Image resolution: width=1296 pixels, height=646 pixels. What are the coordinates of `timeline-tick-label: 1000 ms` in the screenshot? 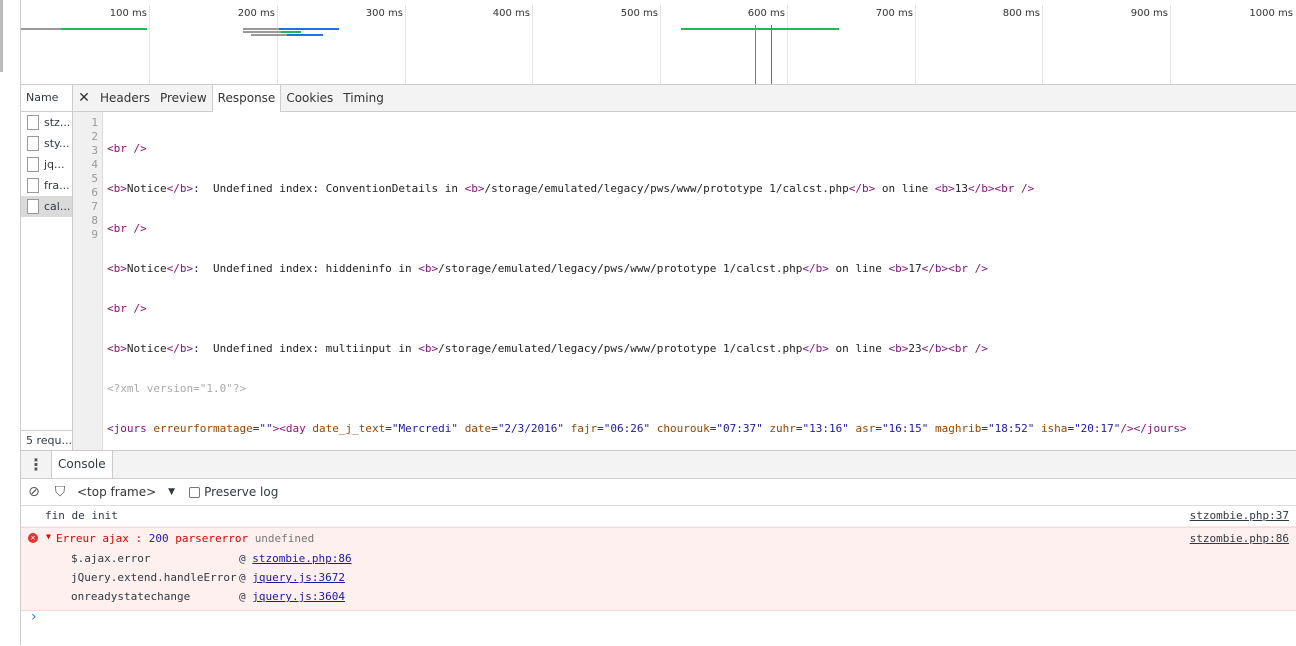 It's located at (1271, 13).